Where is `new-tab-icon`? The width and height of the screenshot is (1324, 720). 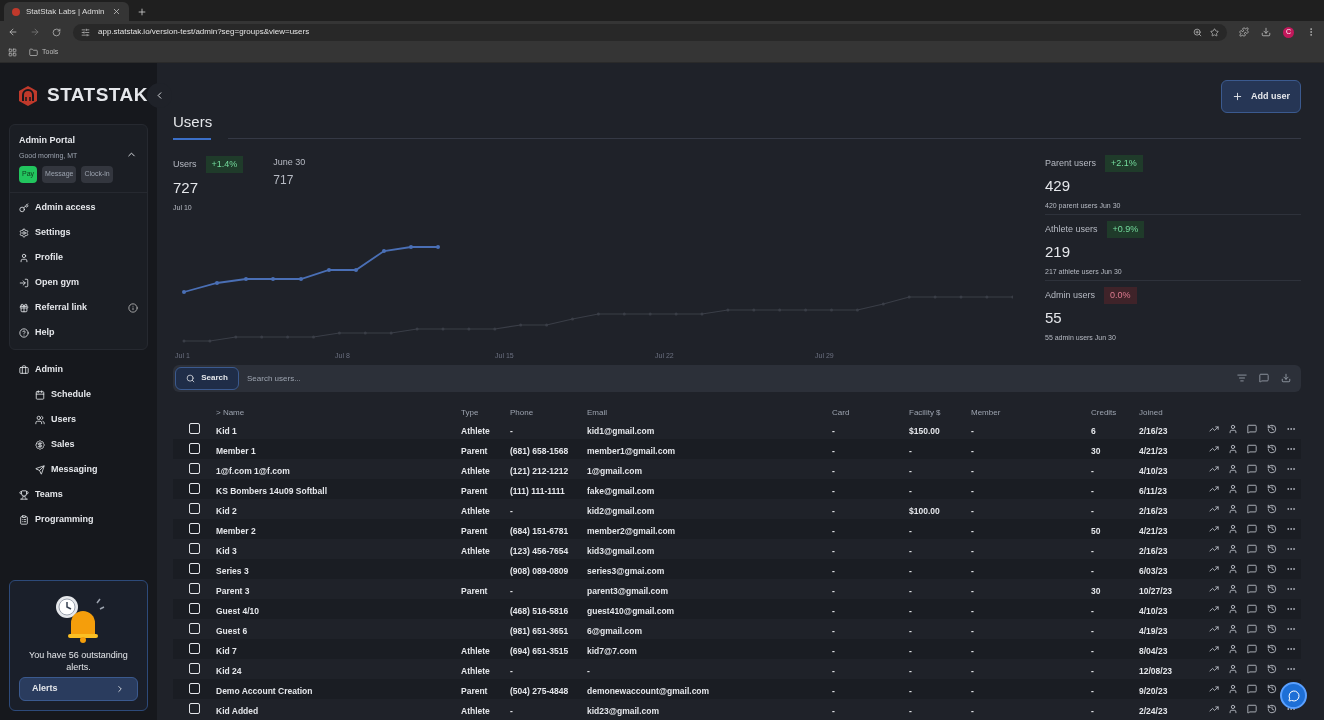 new-tab-icon is located at coordinates (142, 12).